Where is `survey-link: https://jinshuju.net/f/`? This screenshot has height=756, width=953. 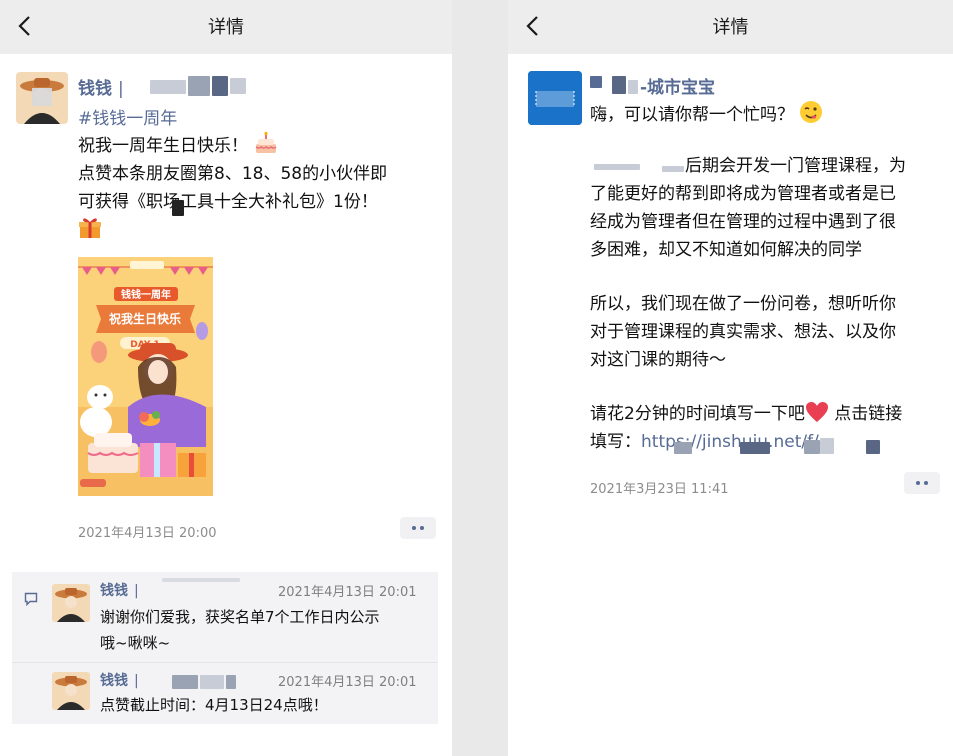
survey-link: https://jinshuju.net/f/ is located at coordinates (730, 442).